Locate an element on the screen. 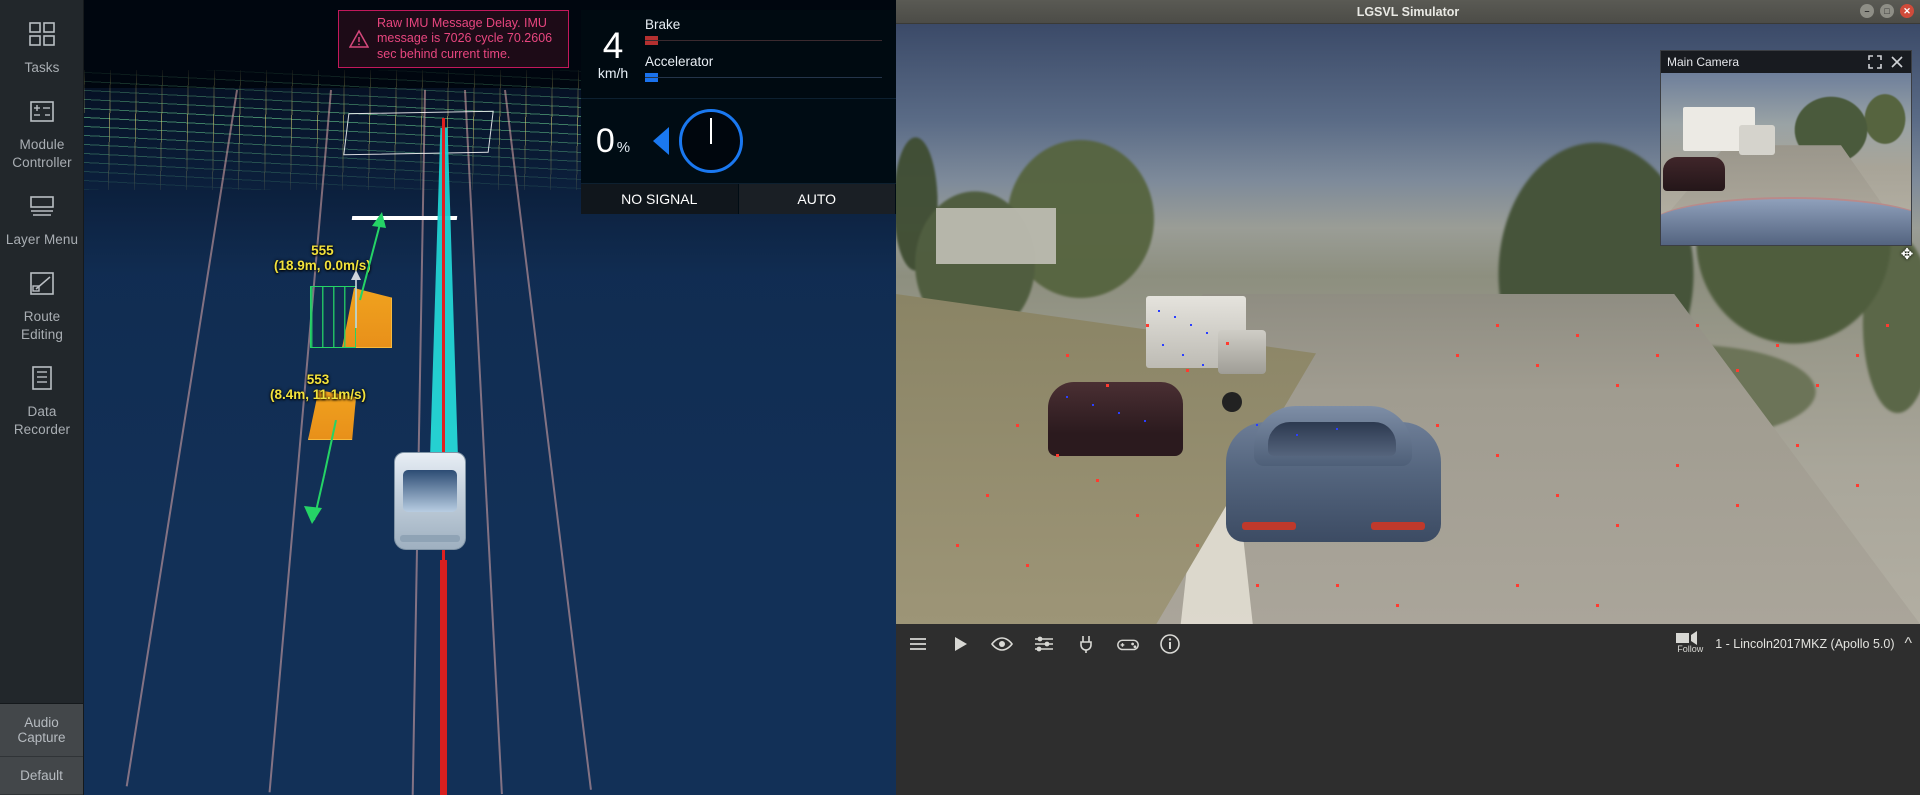 This screenshot has width=1920, height=795. building is located at coordinates (996, 236).